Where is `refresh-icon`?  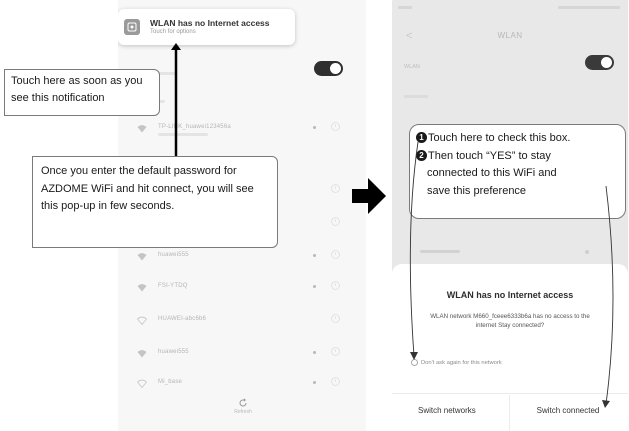 refresh-icon is located at coordinates (243, 402).